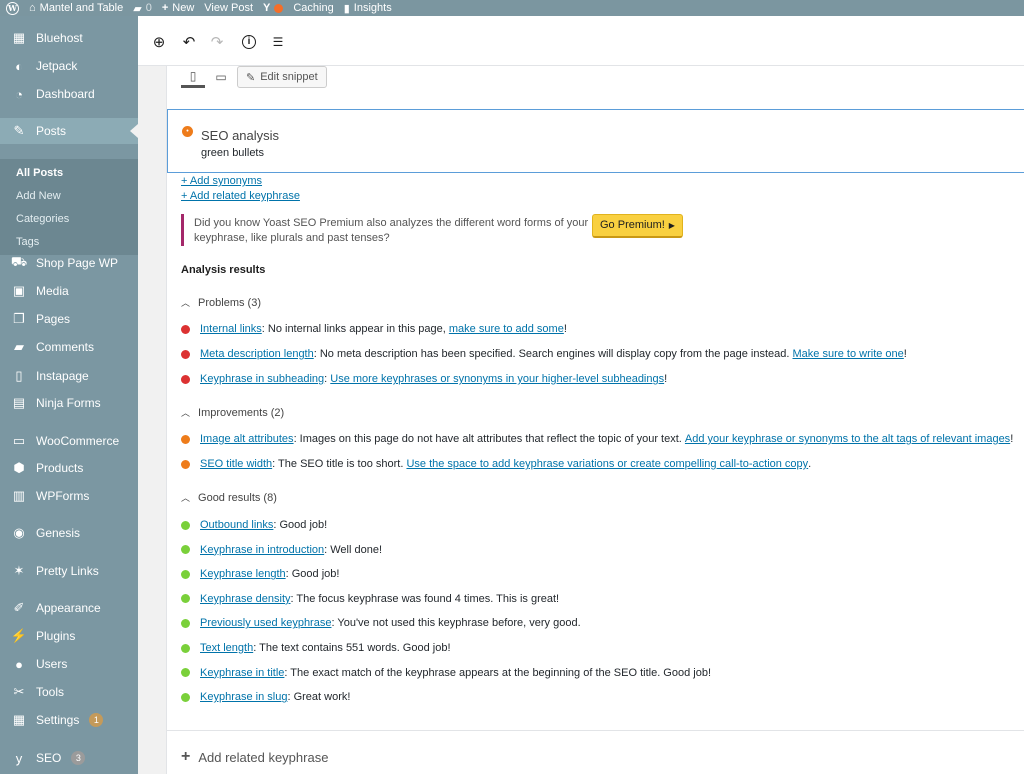 The width and height of the screenshot is (1024, 774). I want to click on assessment-link: Internal links, so click(231, 329).